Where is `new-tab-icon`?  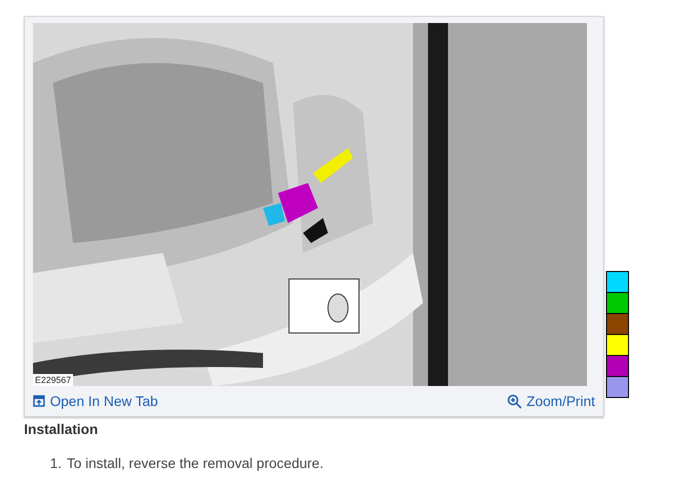
new-tab-icon is located at coordinates (39, 401).